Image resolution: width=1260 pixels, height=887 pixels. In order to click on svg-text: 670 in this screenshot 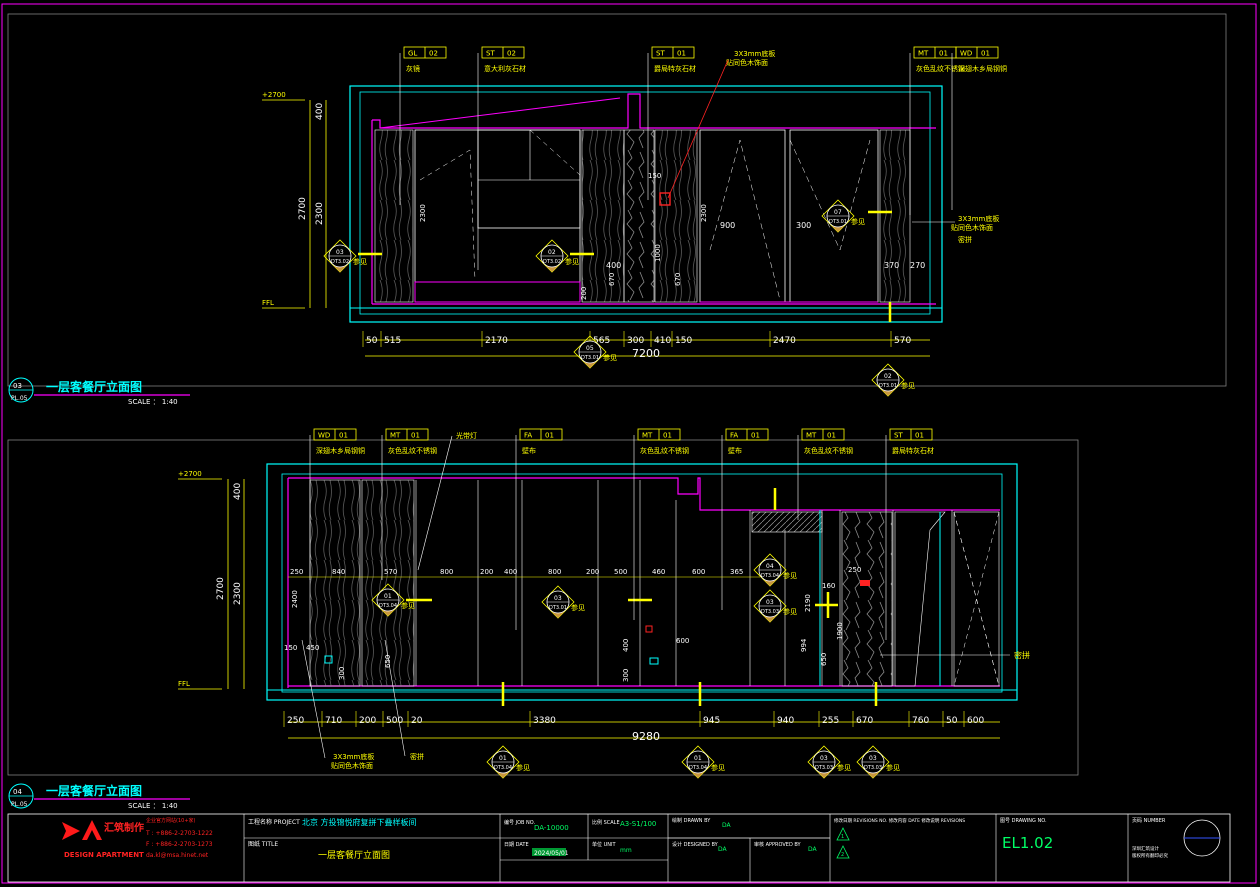, I will do `click(678, 279)`.